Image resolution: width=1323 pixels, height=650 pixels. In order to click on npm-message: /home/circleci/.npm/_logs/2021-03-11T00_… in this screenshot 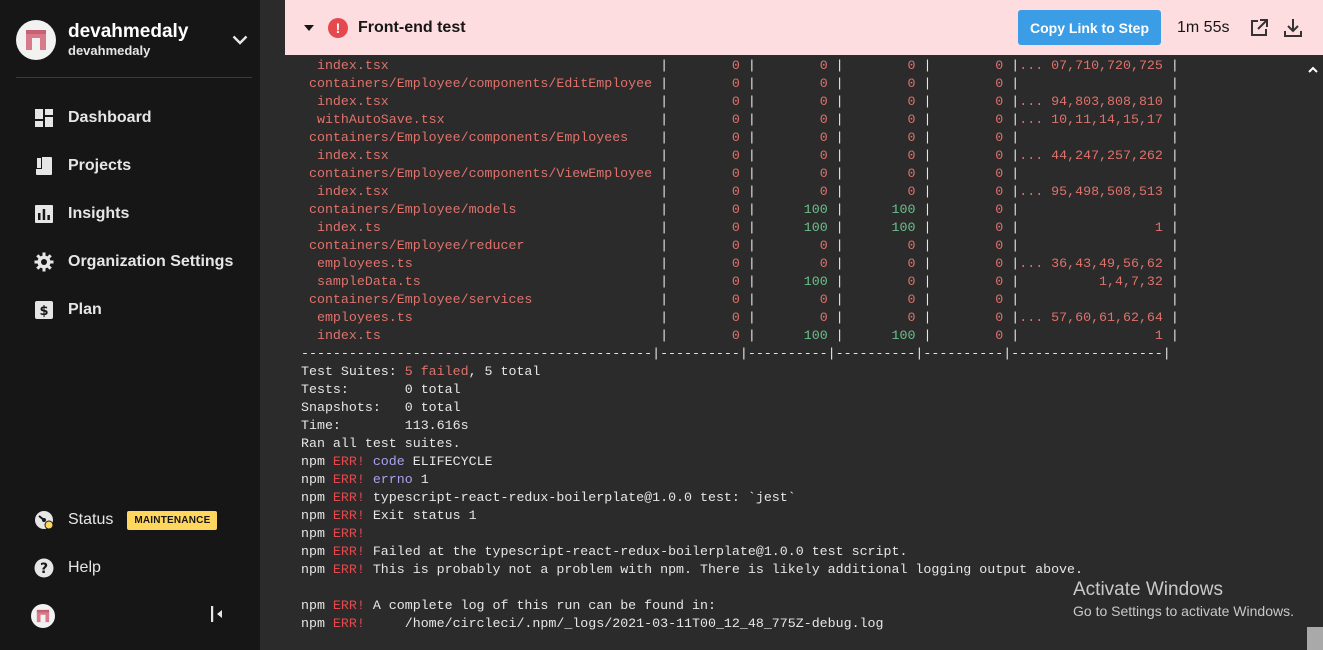, I will do `click(628, 623)`.